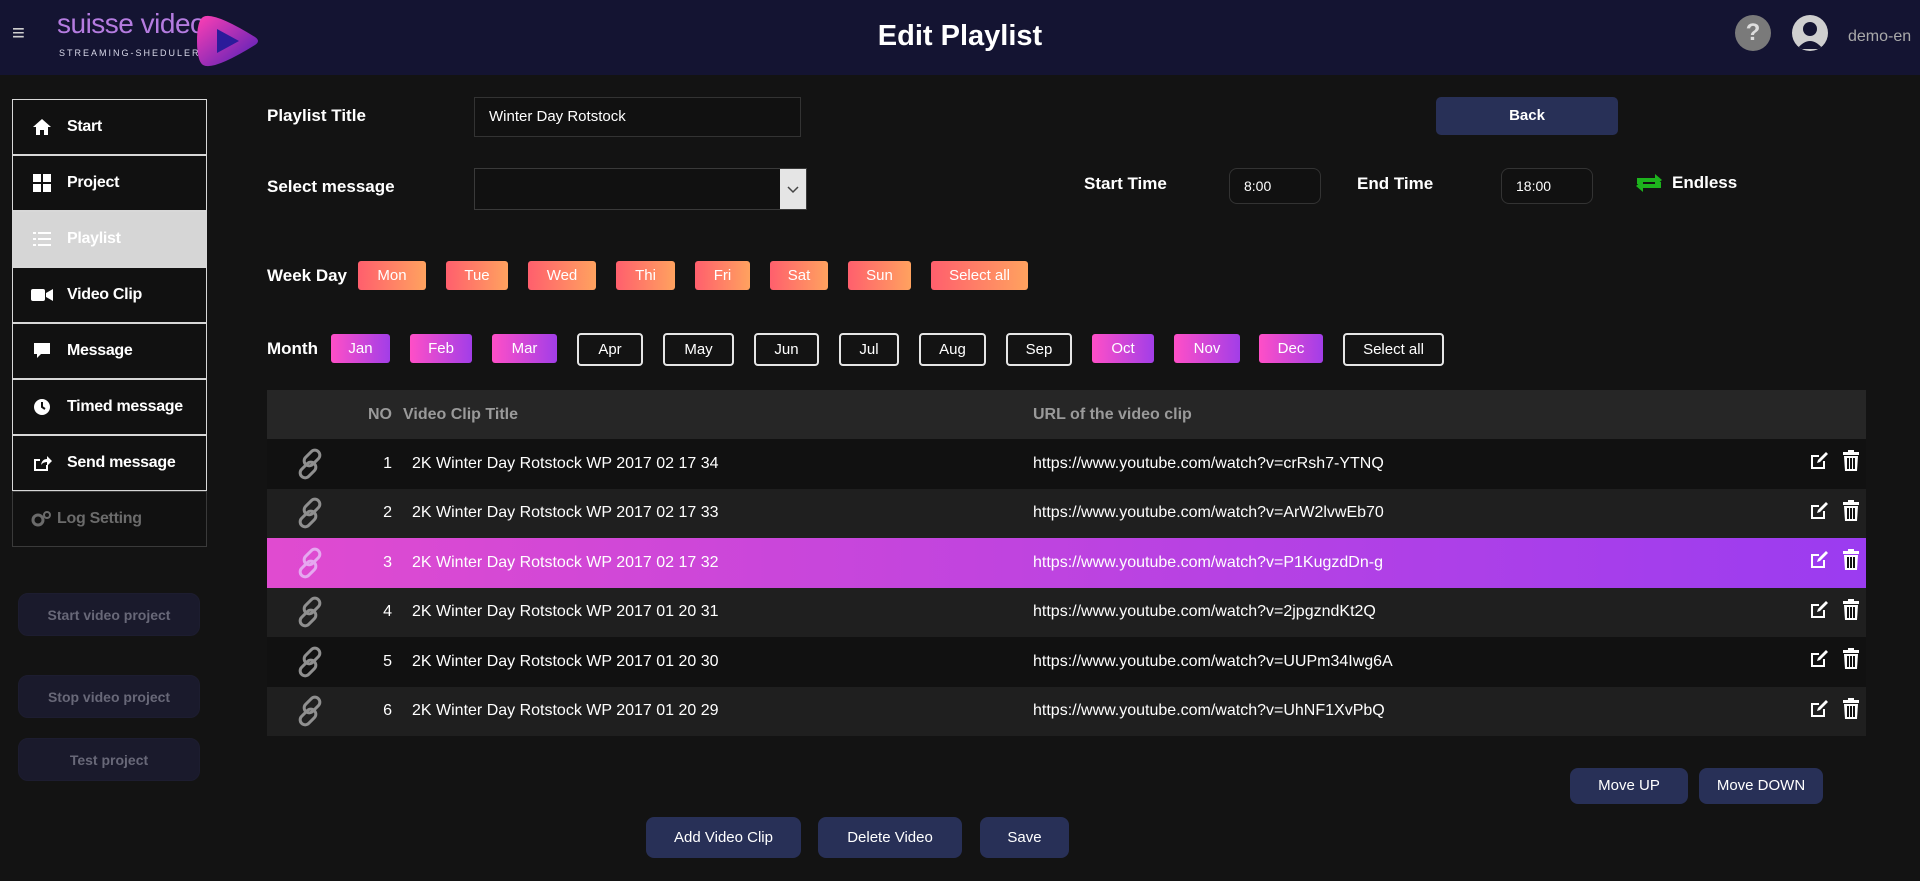 This screenshot has width=1920, height=881. I want to click on sidebar-item-message: Message, so click(109, 351).